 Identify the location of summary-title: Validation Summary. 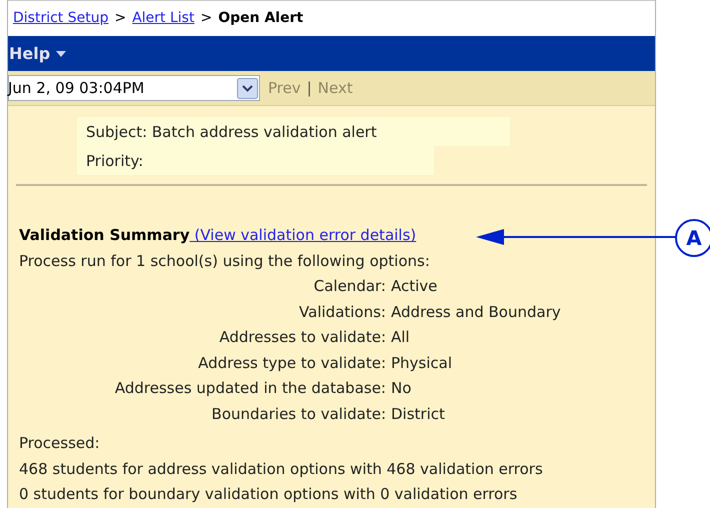
(104, 235).